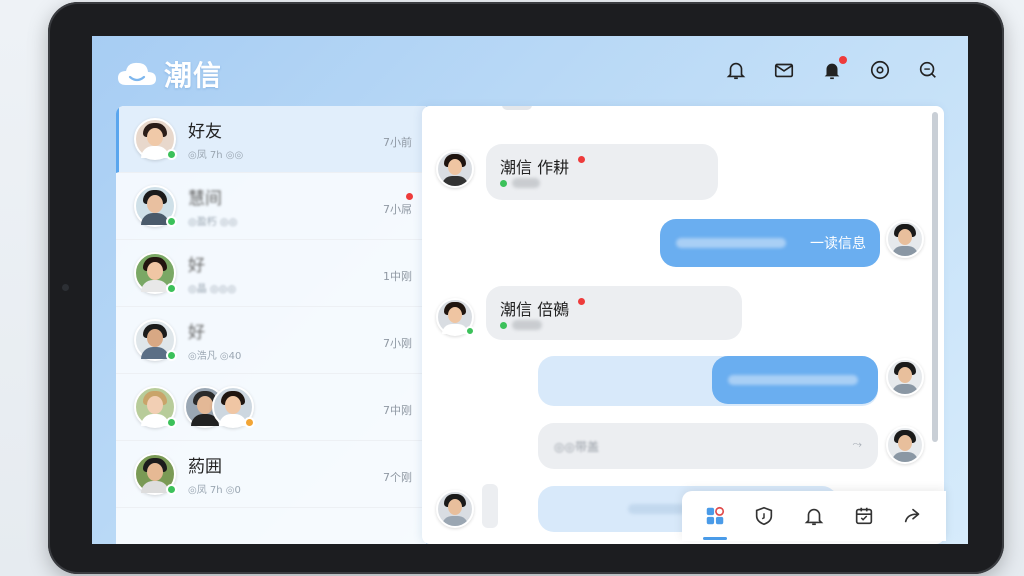  Describe the element at coordinates (843, 60) in the screenshot. I see `notification-badge` at that location.